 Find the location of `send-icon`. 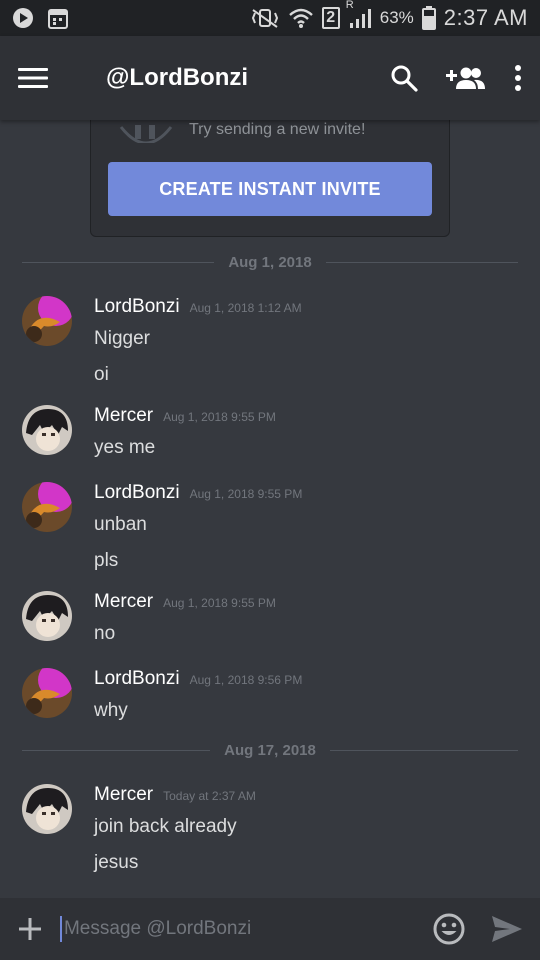

send-icon is located at coordinates (507, 929).